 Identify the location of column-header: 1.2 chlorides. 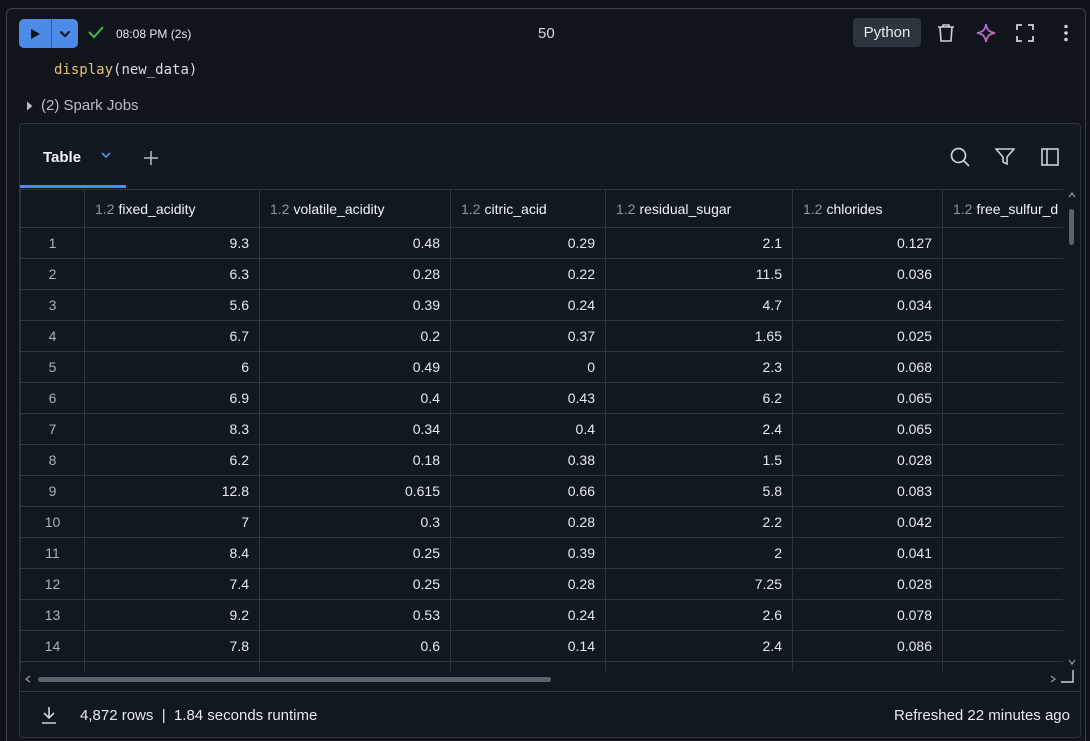
(867, 208).